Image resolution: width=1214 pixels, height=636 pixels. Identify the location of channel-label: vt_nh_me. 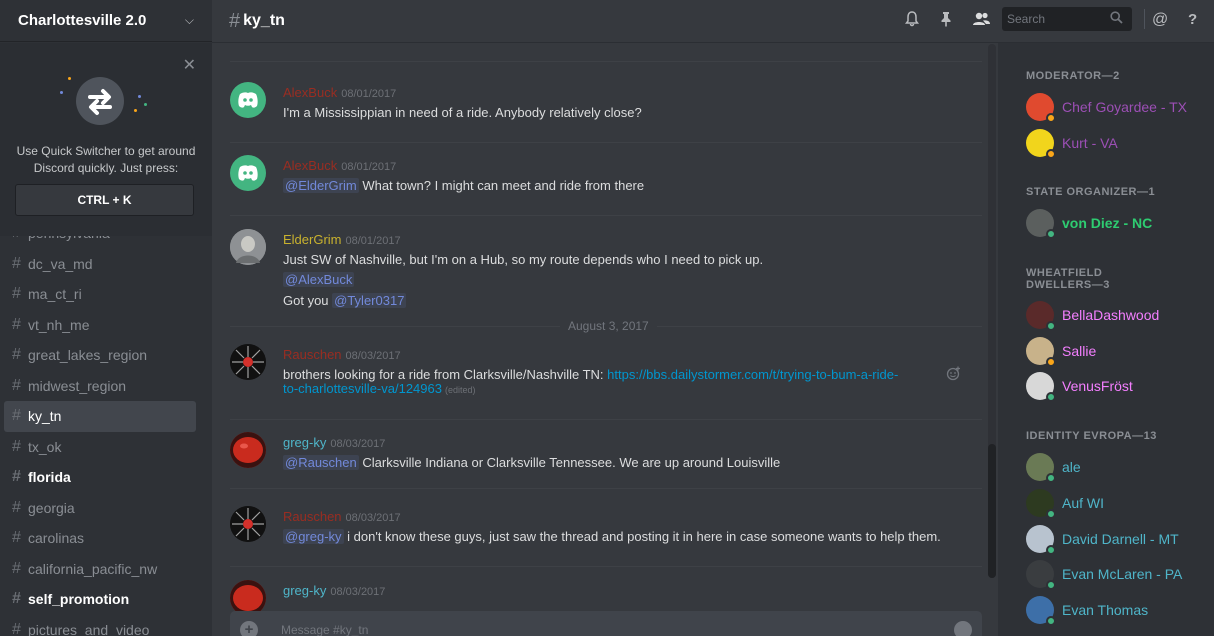
(59, 324).